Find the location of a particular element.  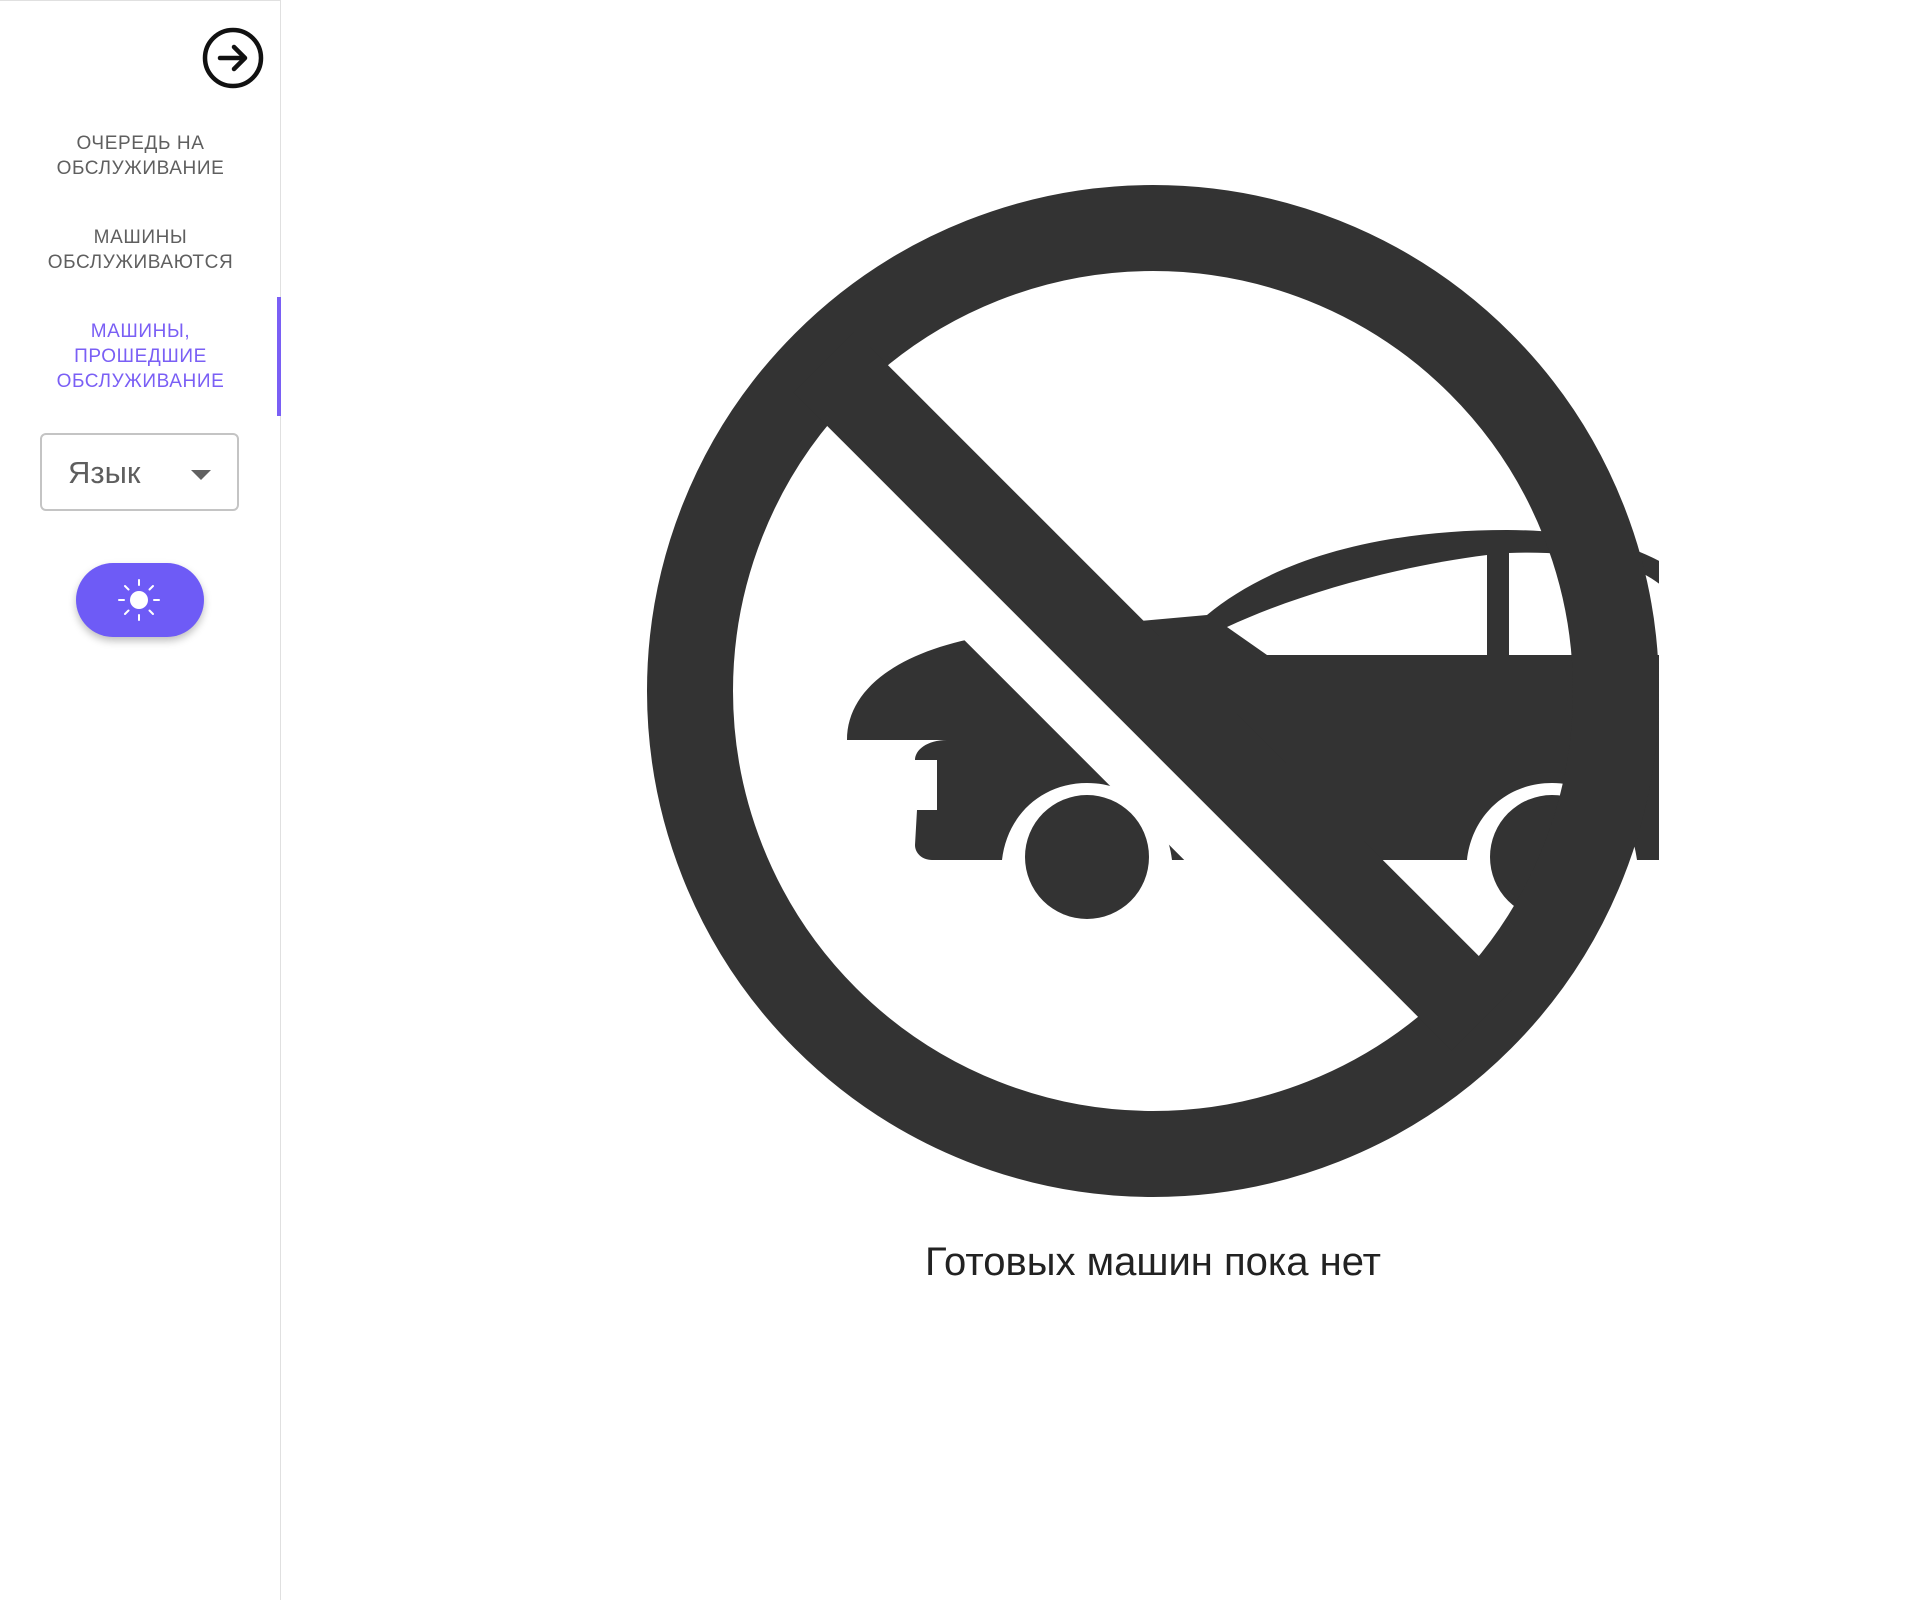

sidebar-item-label: МАШИНЫ, ПРОШЕДШИЕ ОБСЛУЖИВАНИЕ is located at coordinates (140, 356).